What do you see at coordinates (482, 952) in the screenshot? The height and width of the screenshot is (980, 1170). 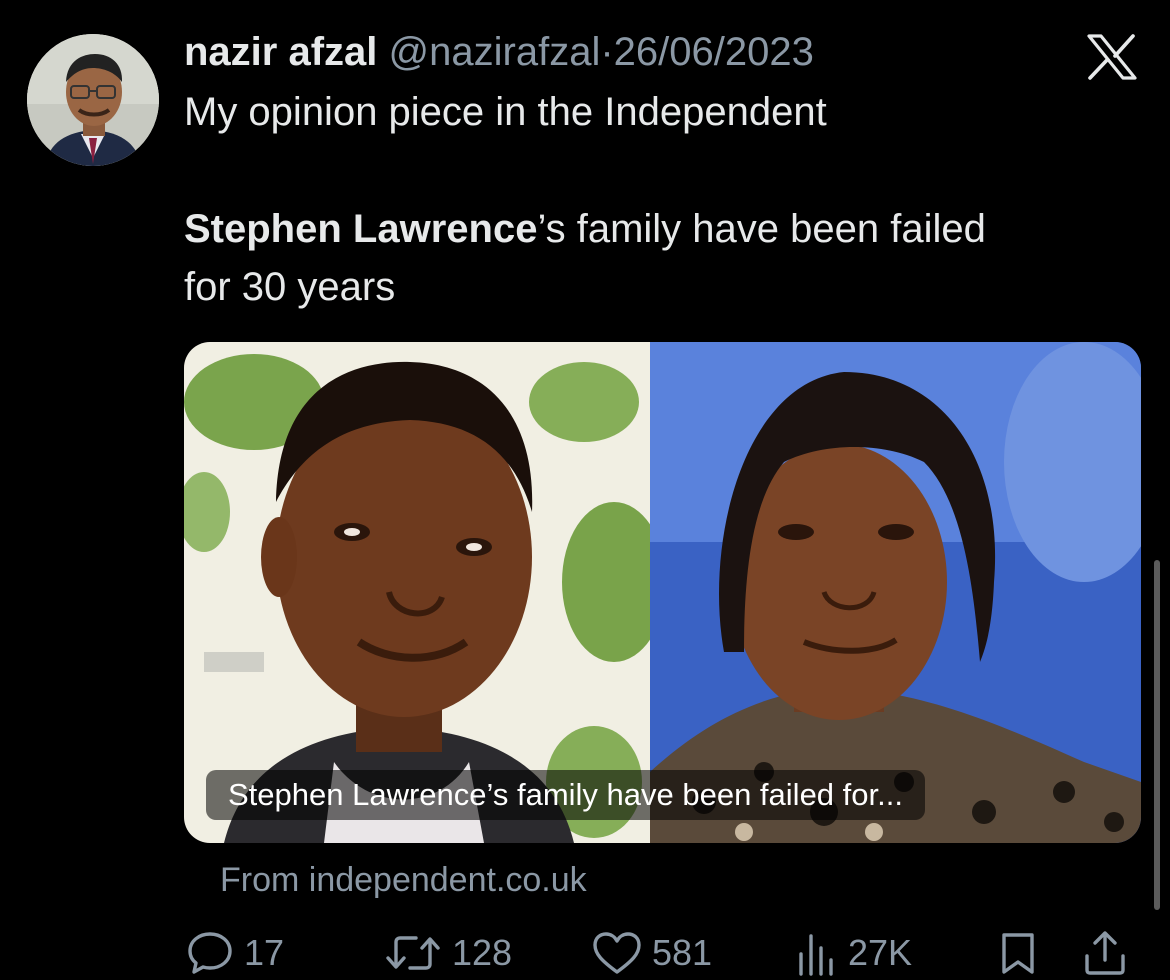 I see `retweet-count: 128` at bounding box center [482, 952].